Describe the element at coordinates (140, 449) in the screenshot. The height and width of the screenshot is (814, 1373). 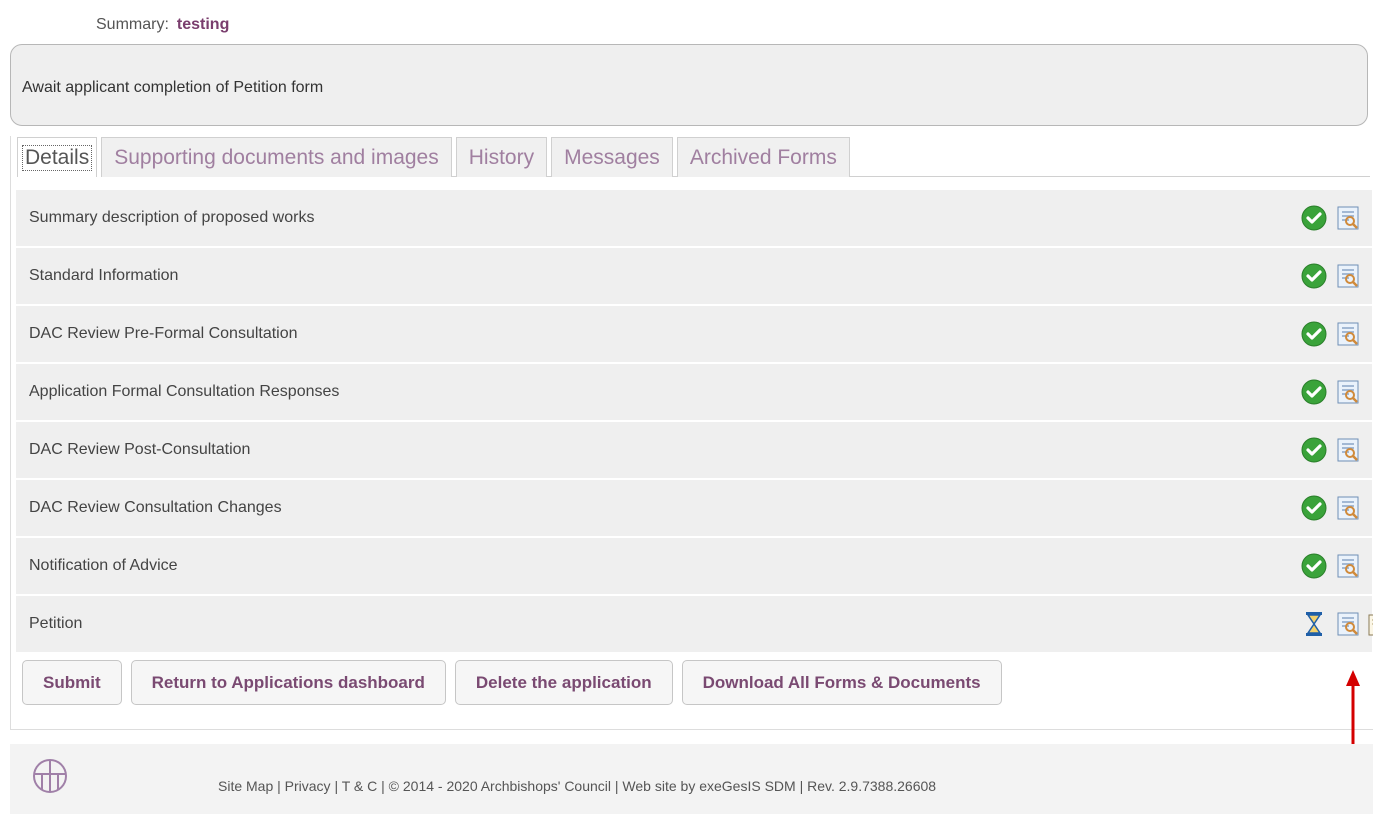
I see `form-row-label: DAC Review Post-Consultation` at that location.